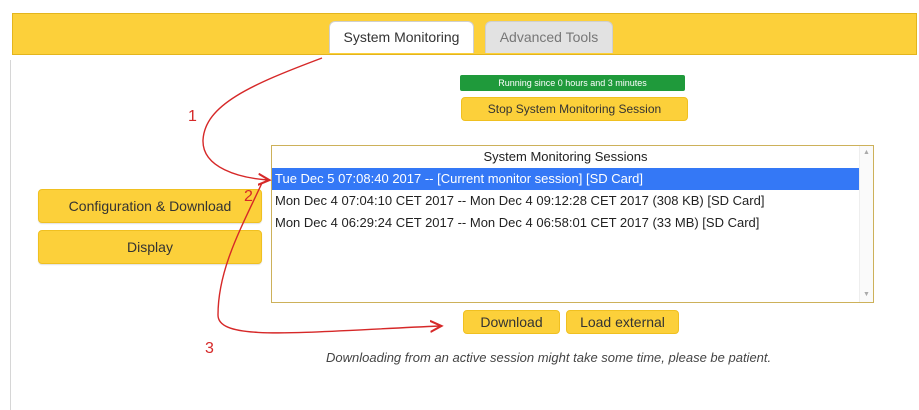 The width and height of the screenshot is (919, 410). What do you see at coordinates (248, 196) in the screenshot?
I see `annotation-number: 2` at bounding box center [248, 196].